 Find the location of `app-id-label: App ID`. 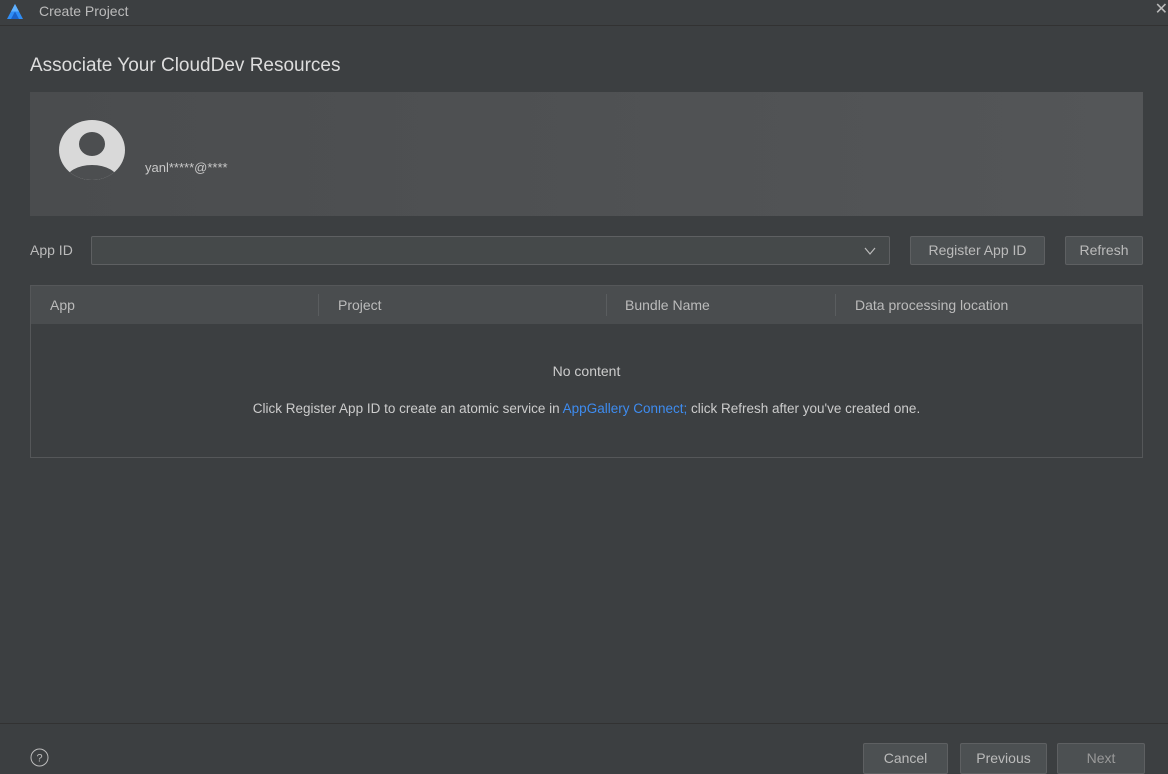

app-id-label: App ID is located at coordinates (51, 250).